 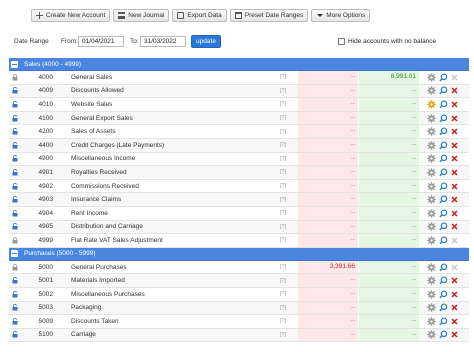 What do you see at coordinates (239, 213) in the screenshot?
I see `account-row: 4904 Rent Income [?] -- --` at bounding box center [239, 213].